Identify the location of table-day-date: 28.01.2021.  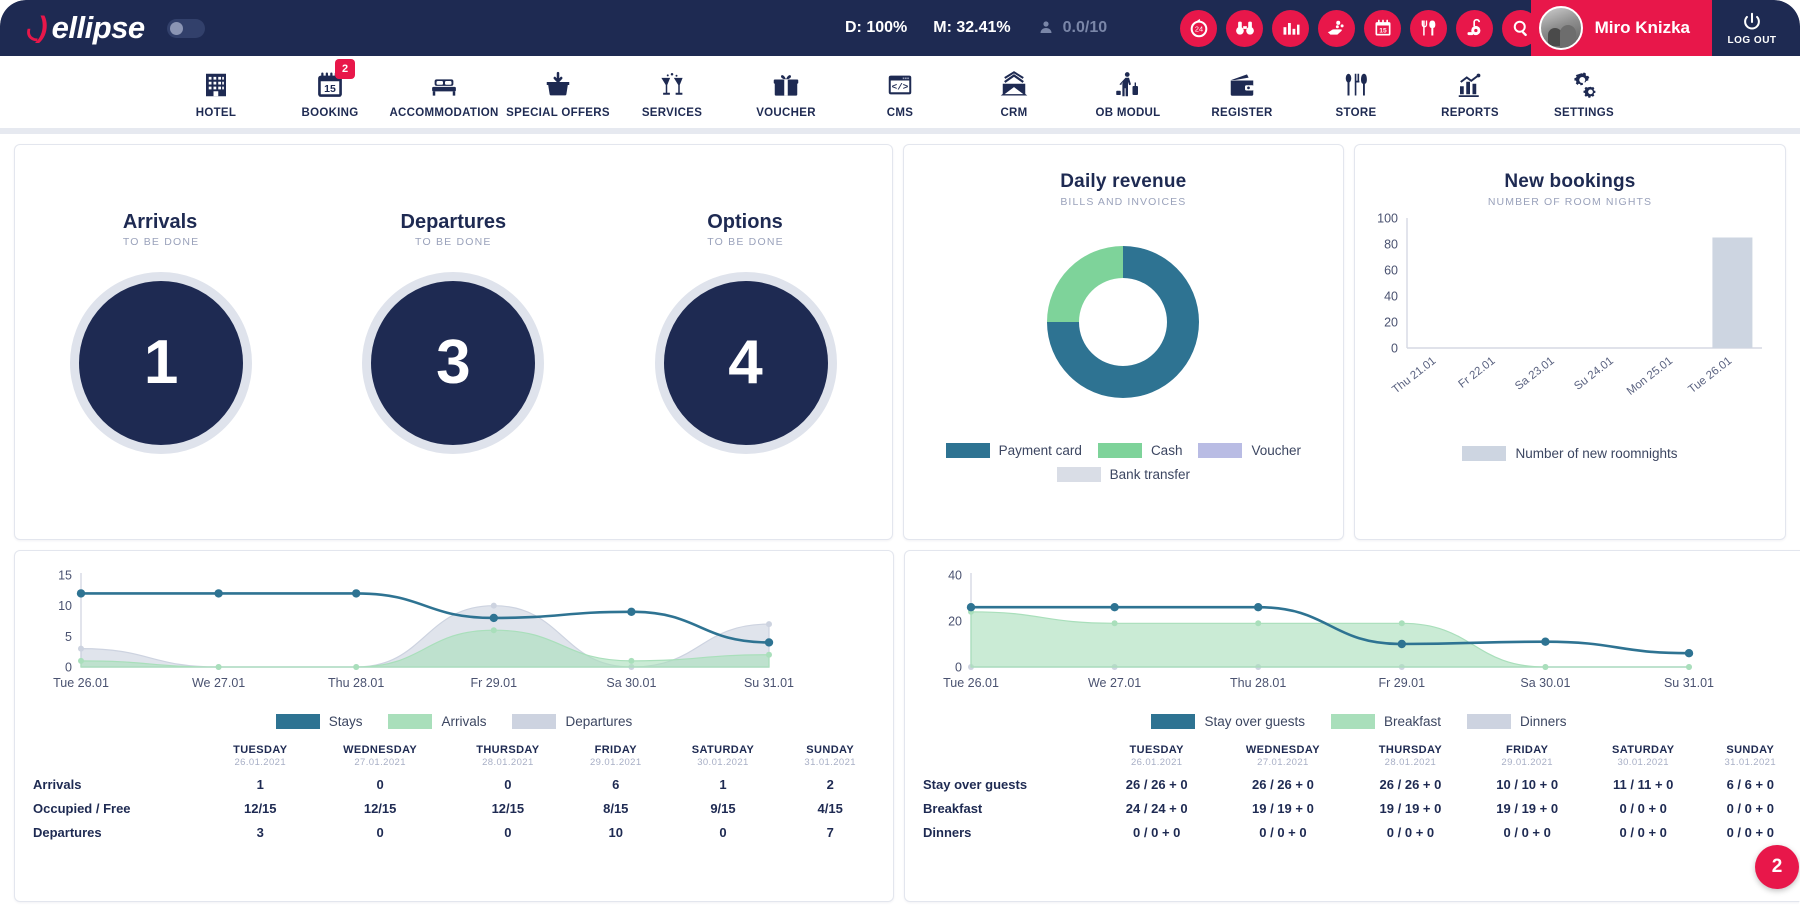
(1410, 762).